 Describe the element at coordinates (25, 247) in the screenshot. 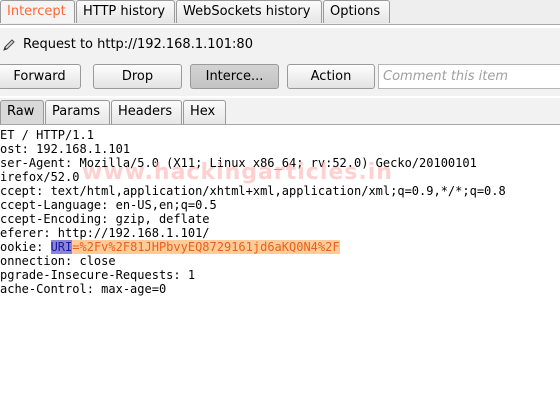

I see `cookie-header-name: ookie:` at that location.